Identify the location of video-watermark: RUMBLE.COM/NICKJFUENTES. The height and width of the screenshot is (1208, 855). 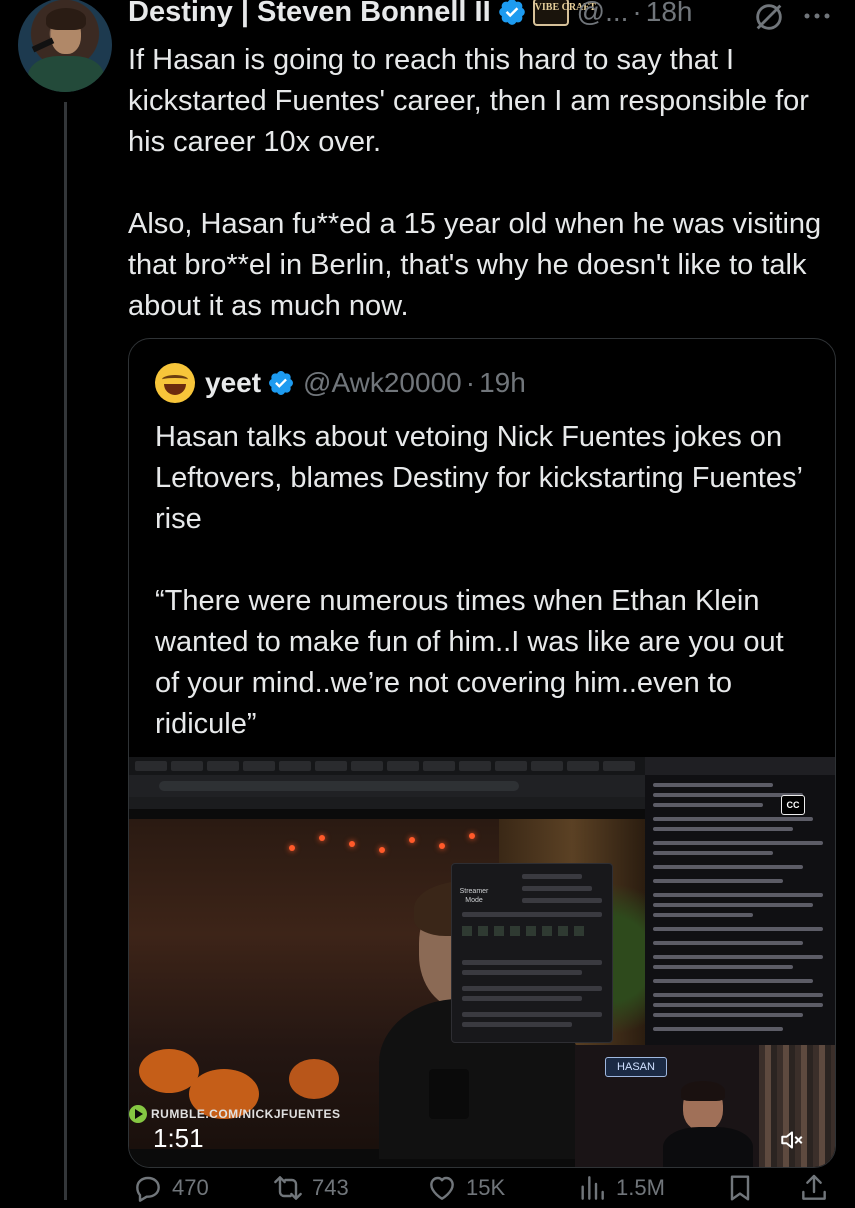
(235, 1114).